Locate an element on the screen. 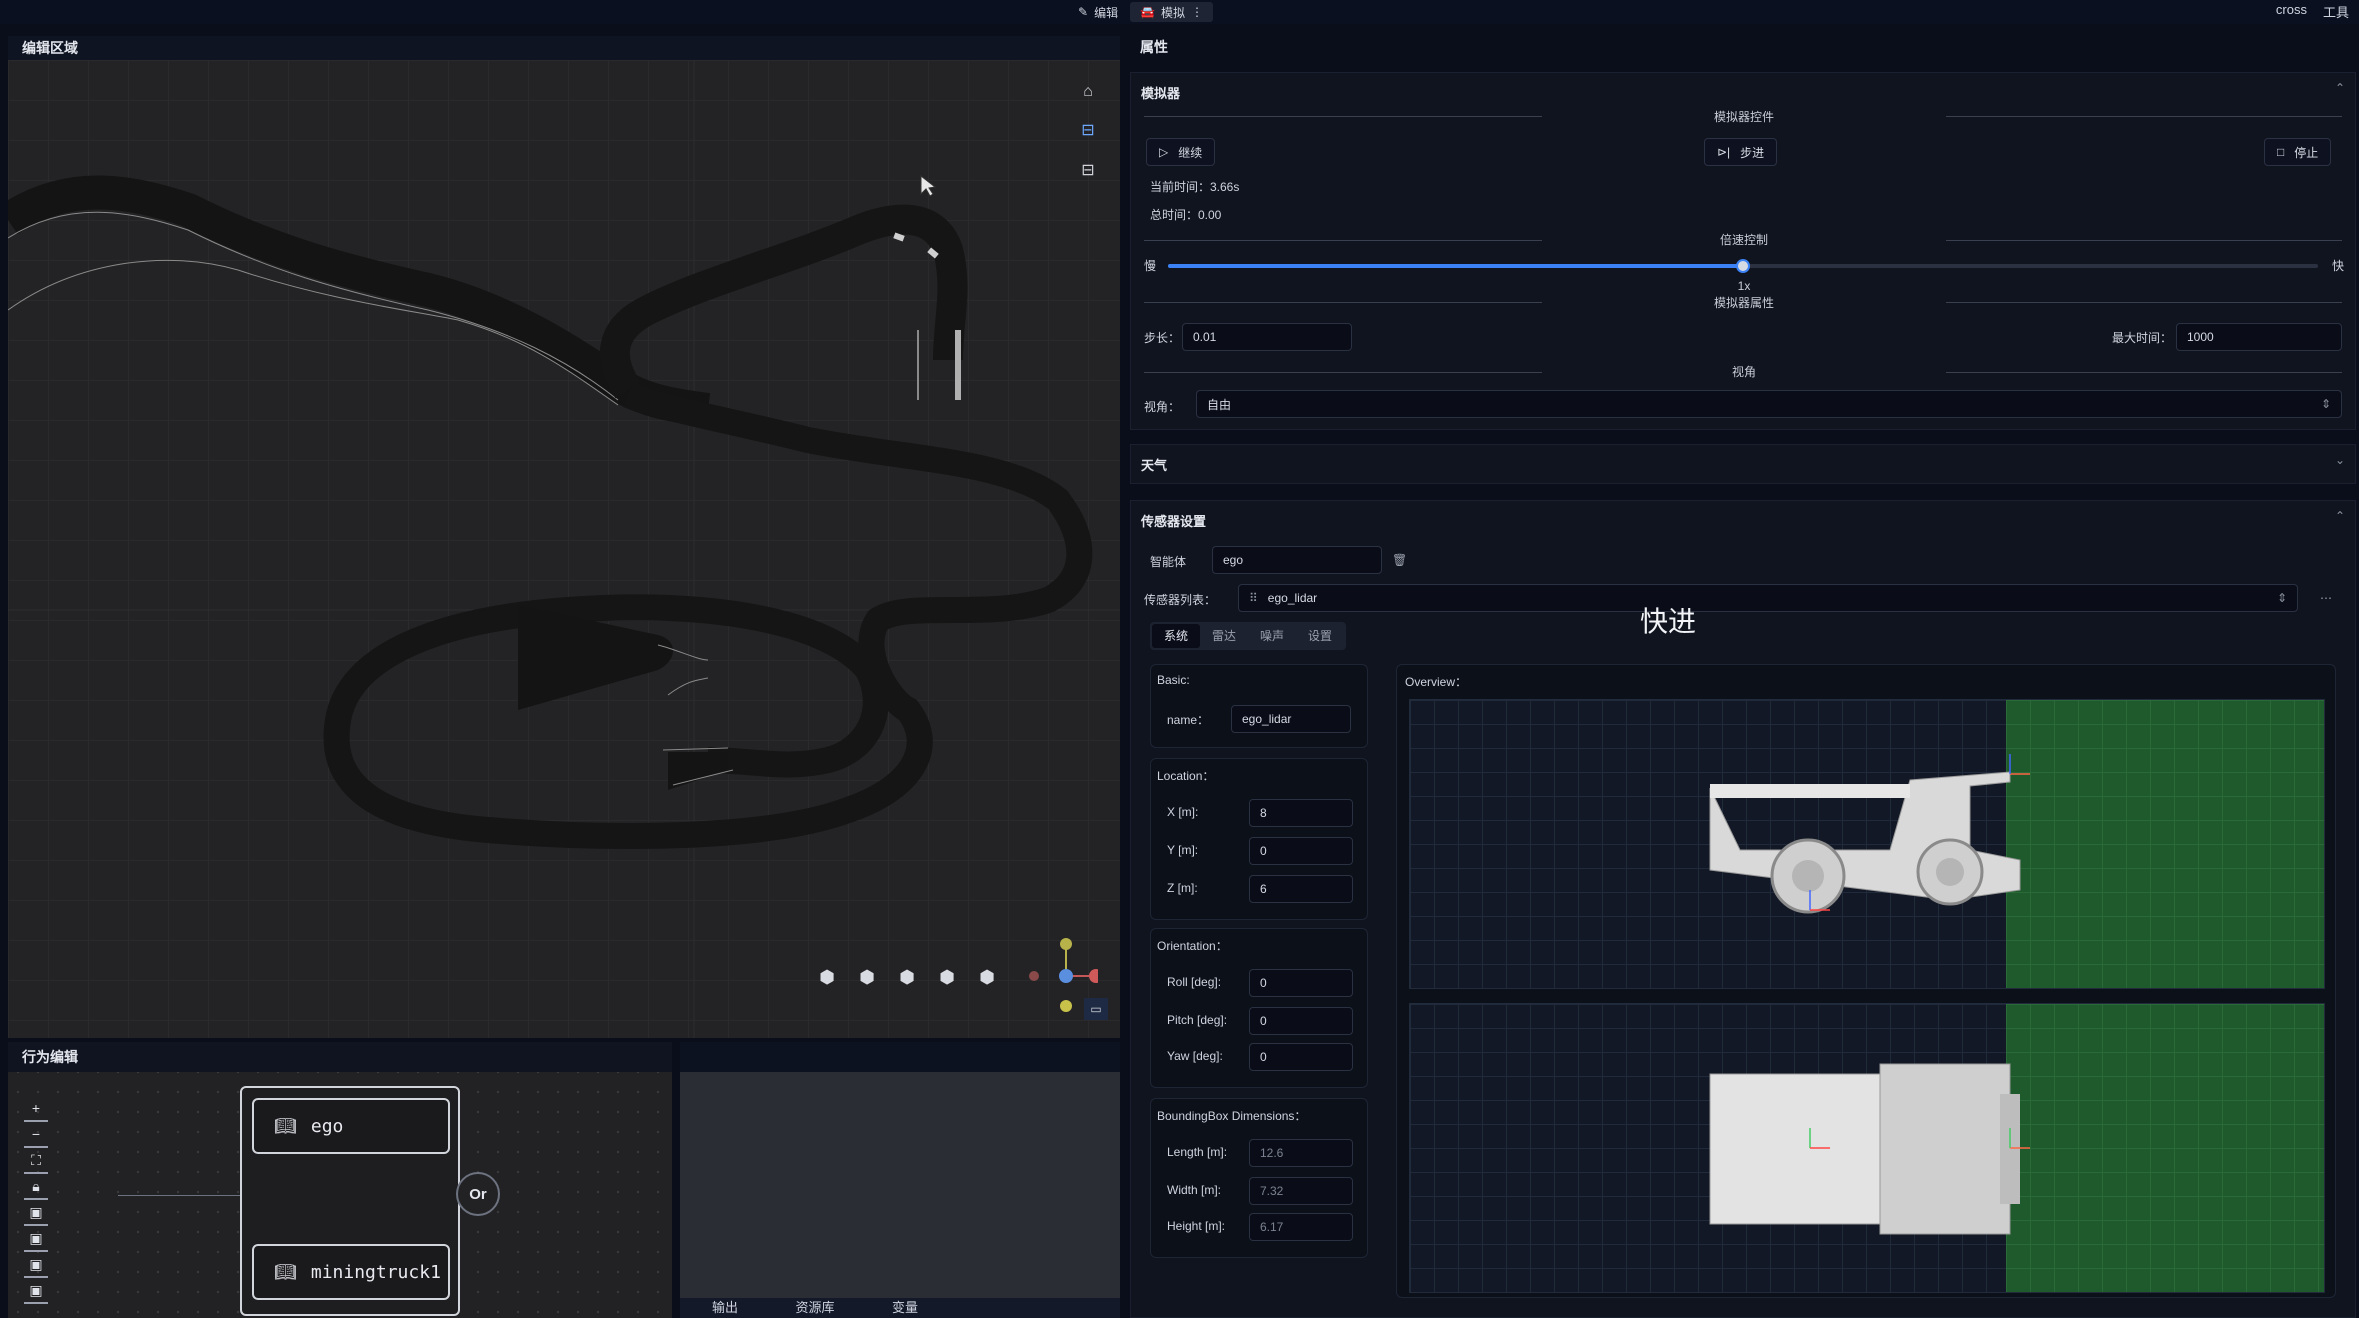 The image size is (2359, 1318). output-tabs: 输出 资源库 变量 is located at coordinates (900, 1308).